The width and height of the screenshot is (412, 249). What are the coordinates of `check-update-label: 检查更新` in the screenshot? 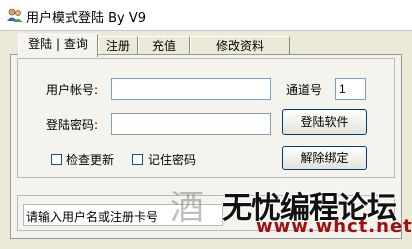 It's located at (90, 159).